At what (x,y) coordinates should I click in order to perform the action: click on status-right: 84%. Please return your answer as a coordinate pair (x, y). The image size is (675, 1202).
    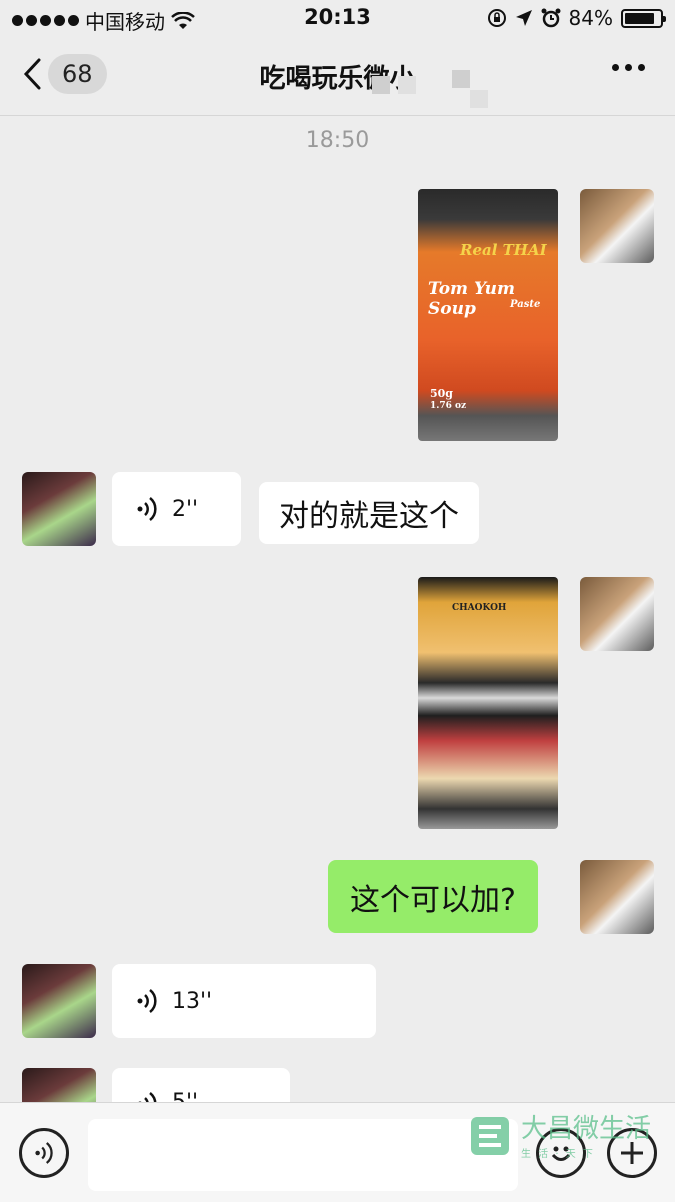
    Looking at the image, I should click on (576, 18).